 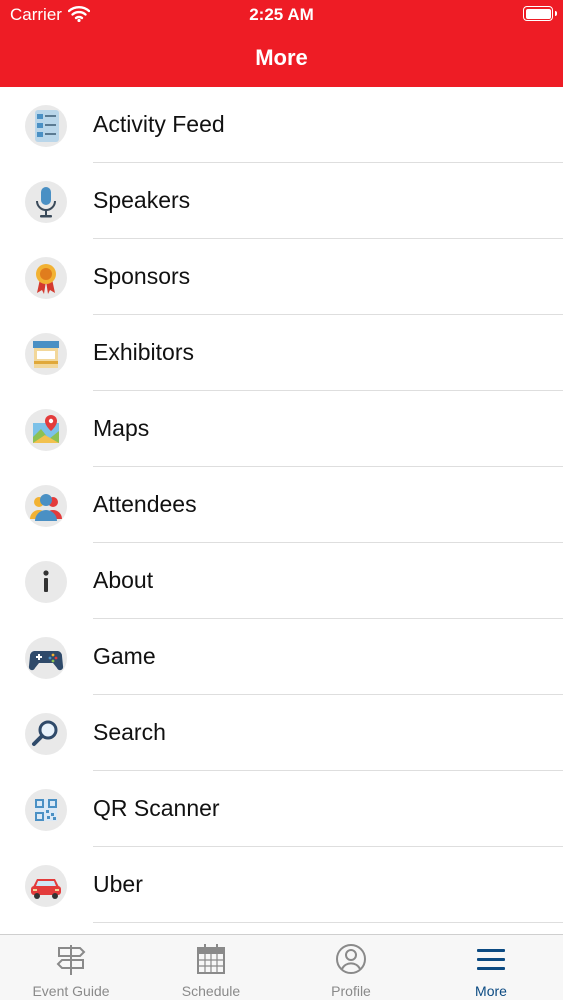 I want to click on menu-item-label: Maps, so click(x=121, y=428).